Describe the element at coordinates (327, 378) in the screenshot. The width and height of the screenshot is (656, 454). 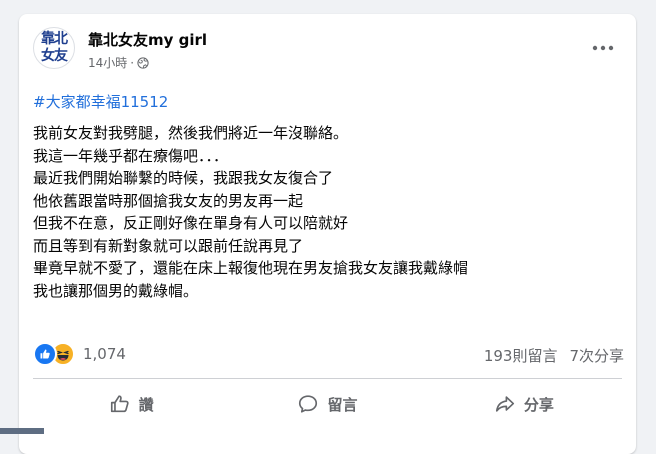
I see `actions-divider` at that location.